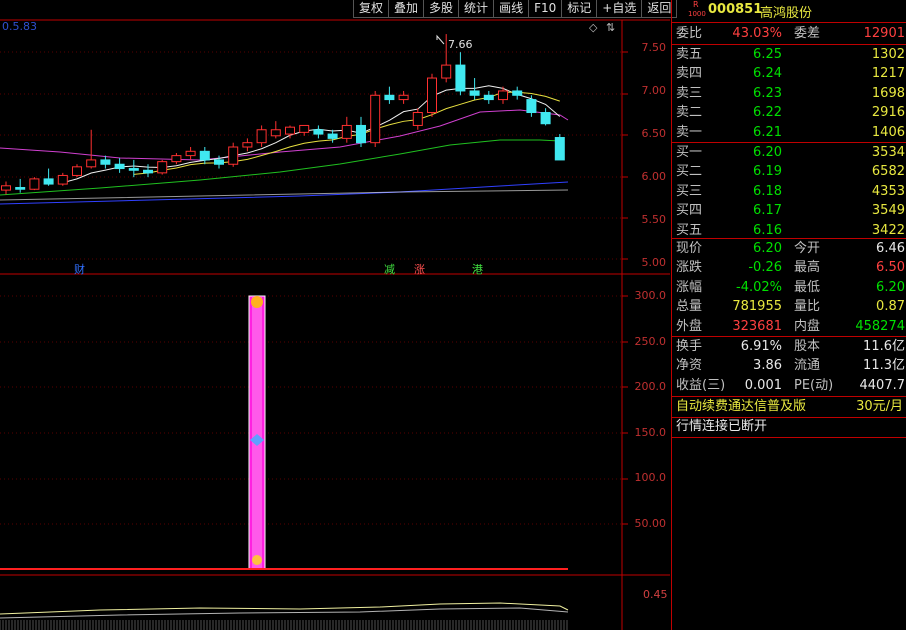 The height and width of the screenshot is (630, 906). What do you see at coordinates (767, 93) in the screenshot?
I see `order-price: 6.23` at bounding box center [767, 93].